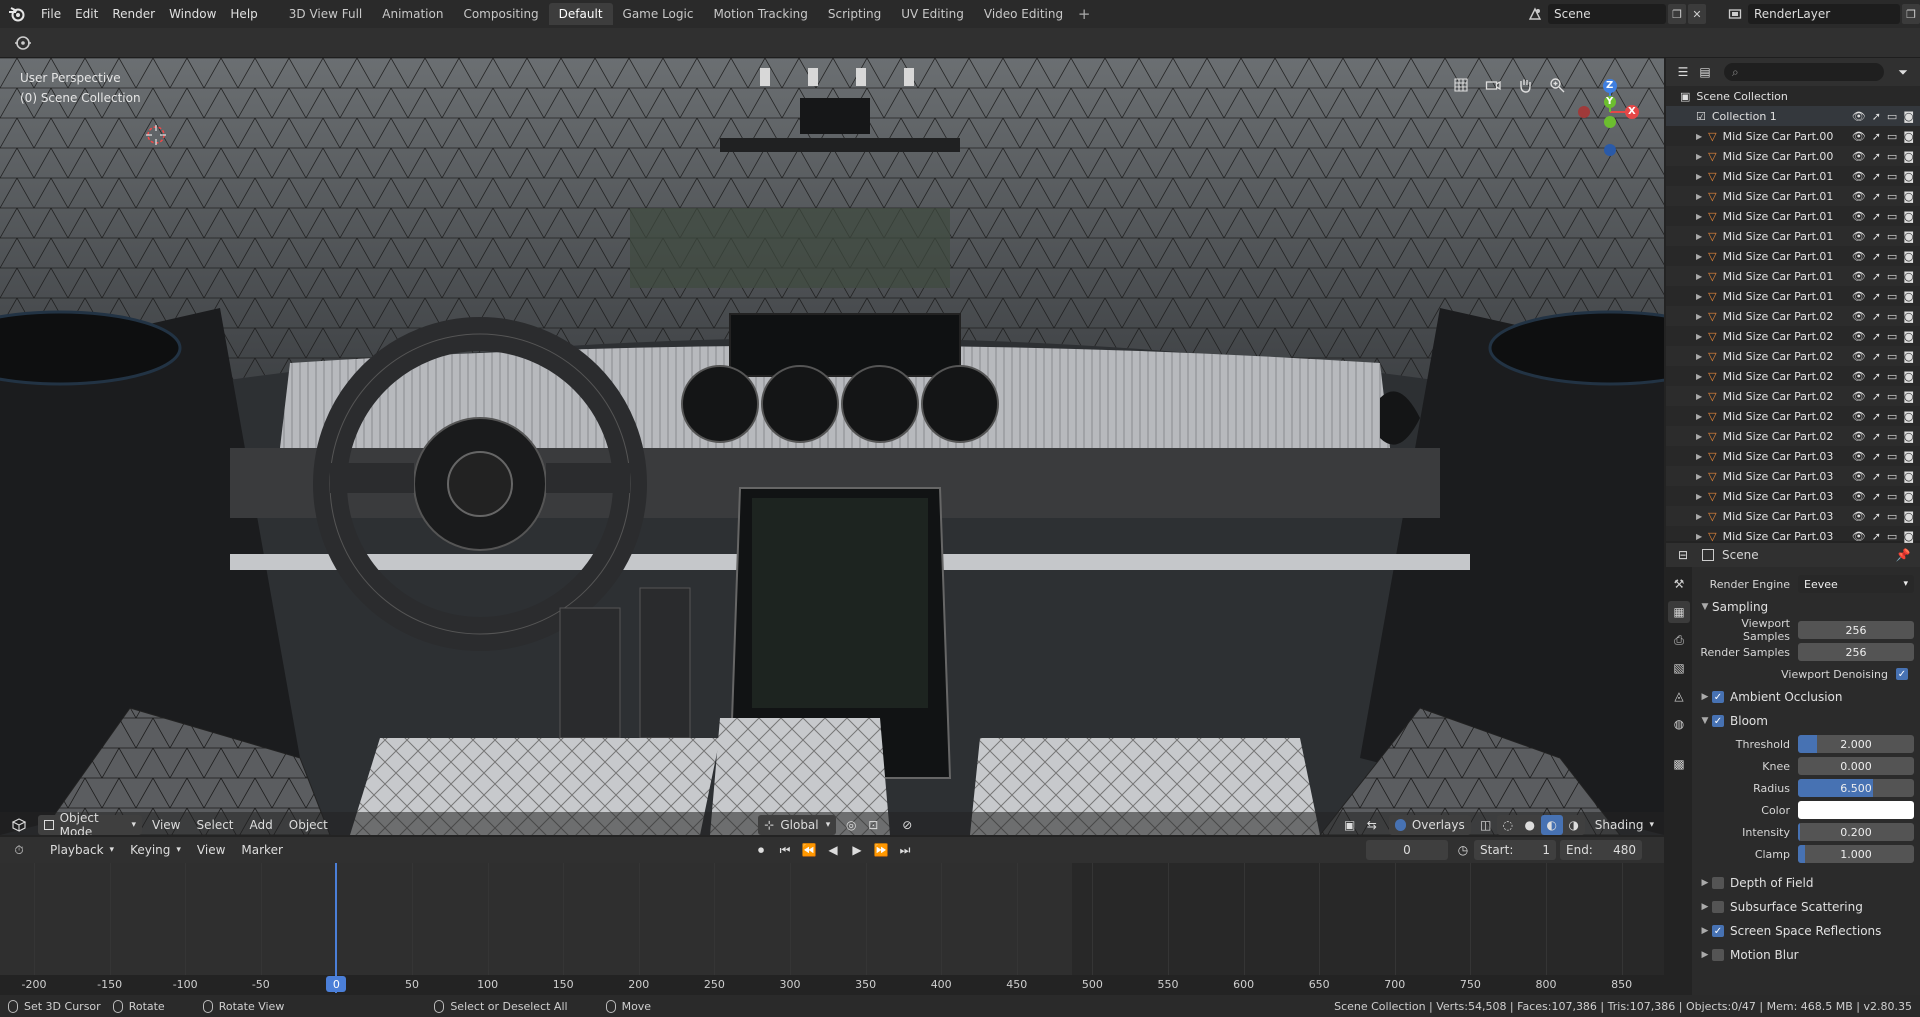  Describe the element at coordinates (19, 825) in the screenshot. I see `editor-type-3d-icon` at that location.